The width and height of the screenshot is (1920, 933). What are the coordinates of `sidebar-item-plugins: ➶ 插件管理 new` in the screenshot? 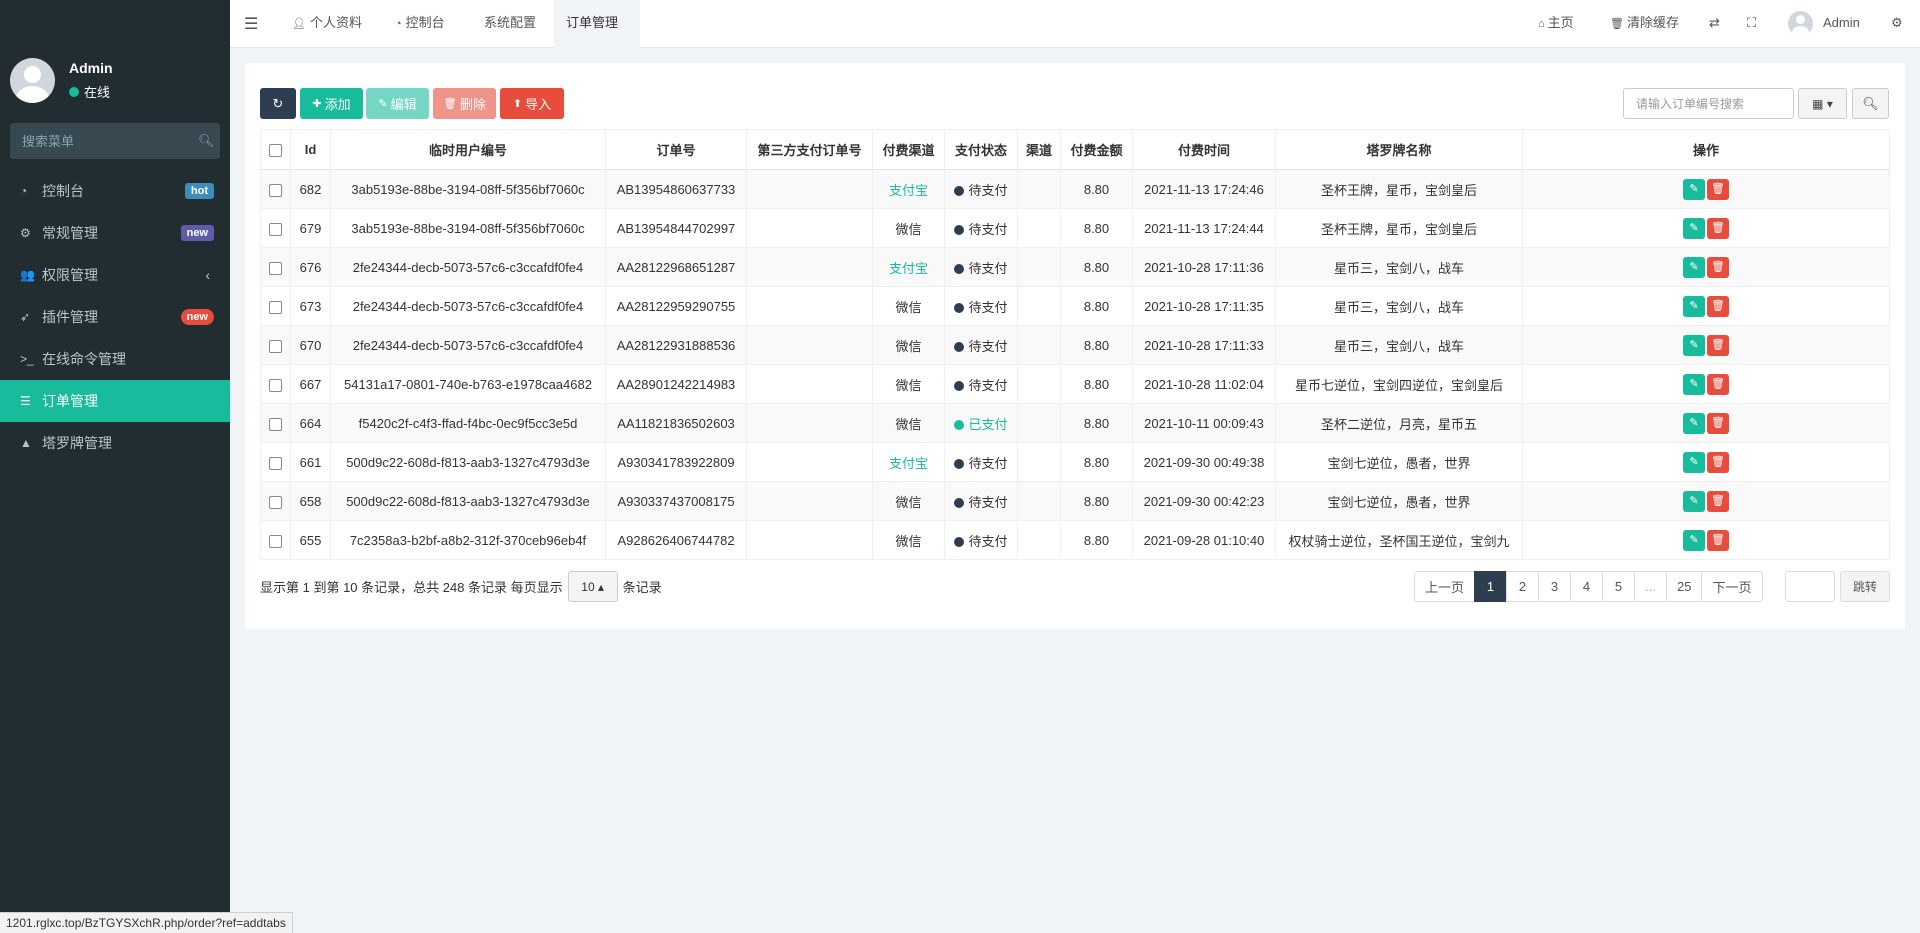 It's located at (115, 317).